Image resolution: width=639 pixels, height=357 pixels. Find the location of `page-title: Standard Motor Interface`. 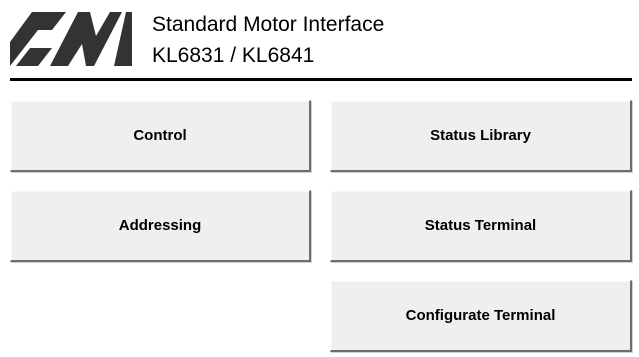

page-title: Standard Motor Interface is located at coordinates (268, 24).